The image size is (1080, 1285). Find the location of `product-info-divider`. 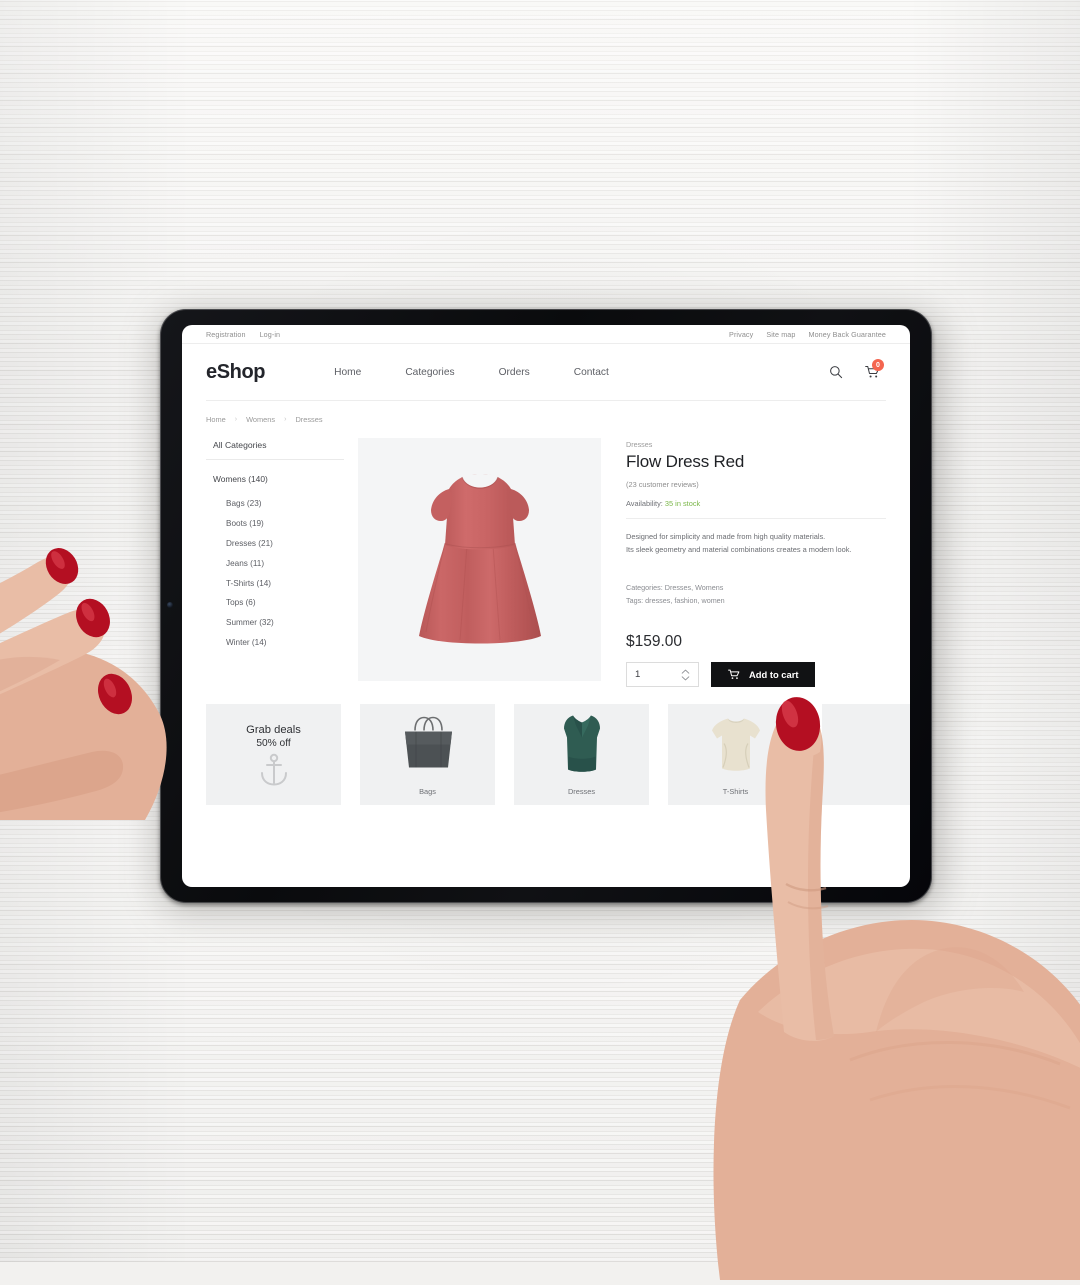

product-info-divider is located at coordinates (756, 518).